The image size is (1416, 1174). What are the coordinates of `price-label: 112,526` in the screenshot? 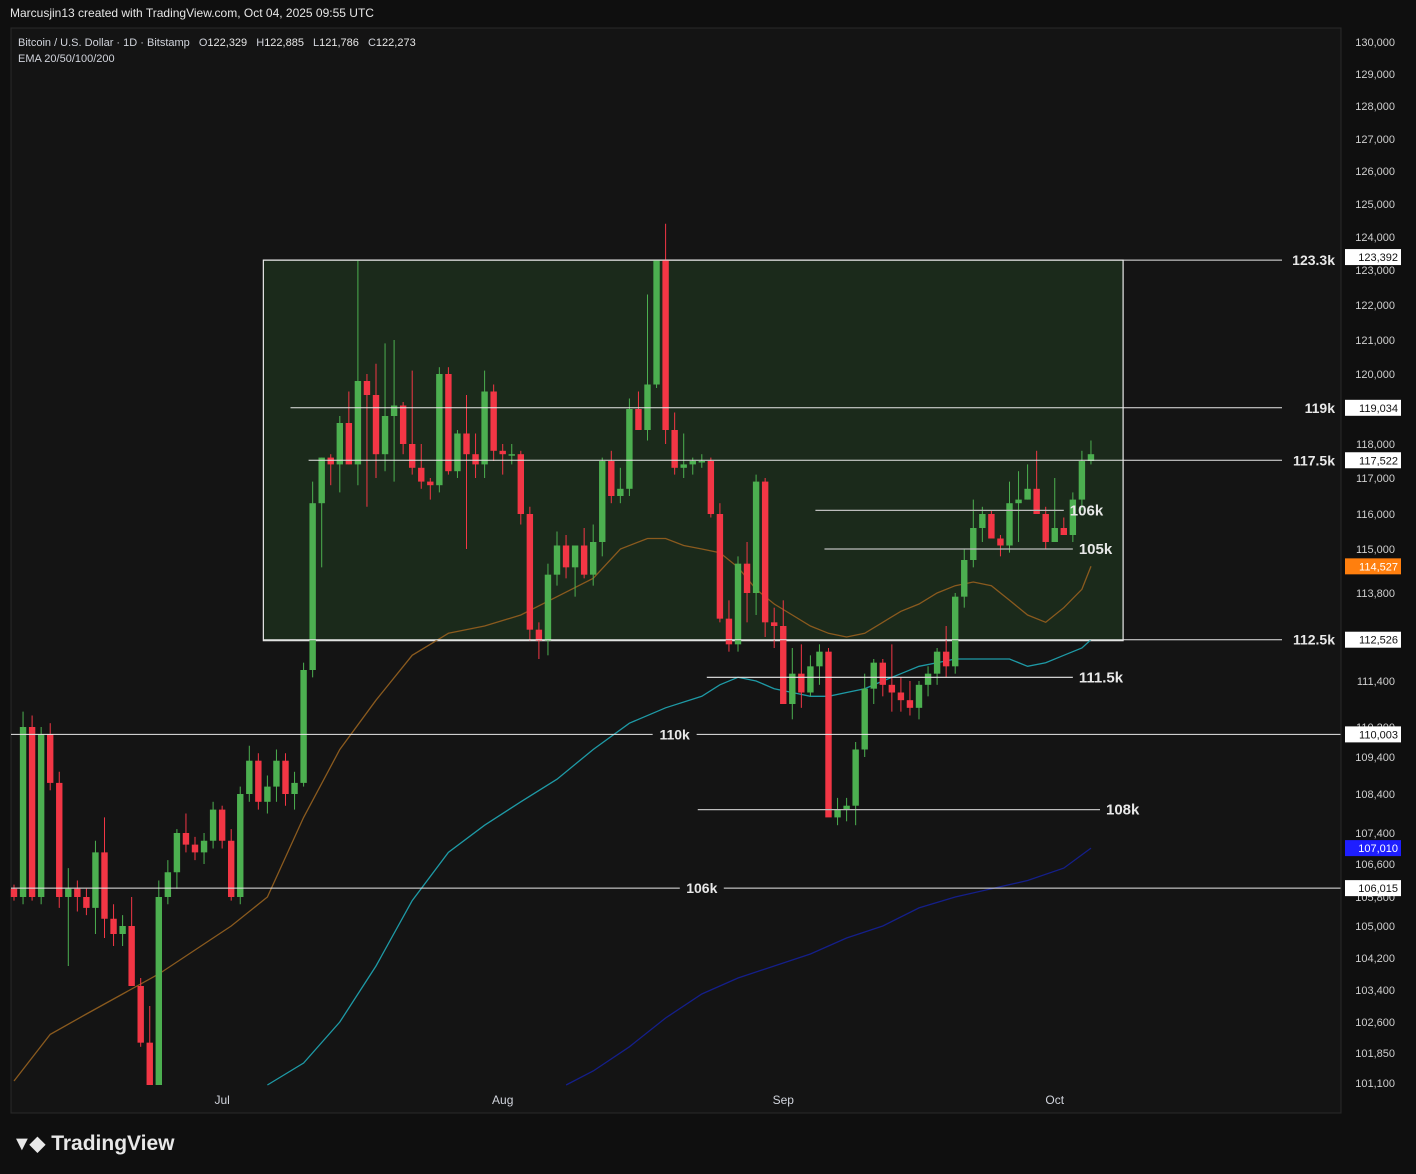 It's located at (1373, 639).